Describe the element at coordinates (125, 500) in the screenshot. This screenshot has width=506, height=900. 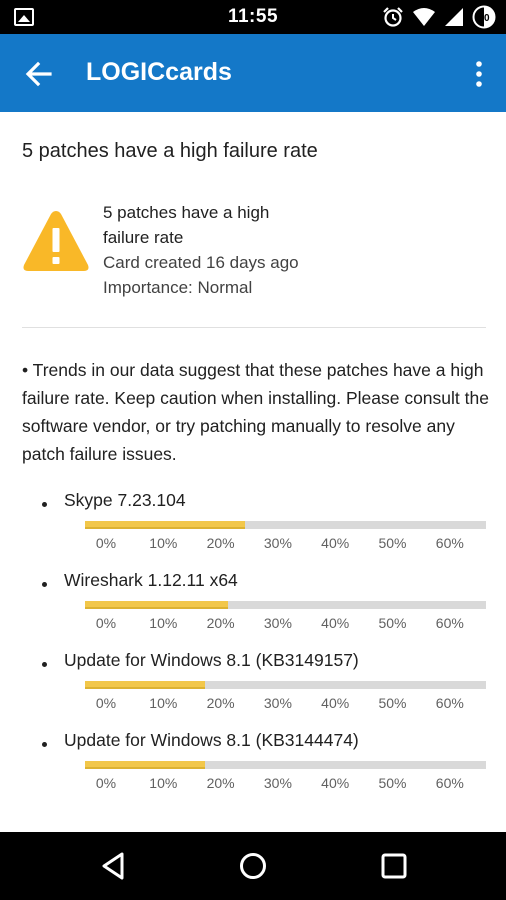
I see `patch-name: Skype 7.23.104` at that location.